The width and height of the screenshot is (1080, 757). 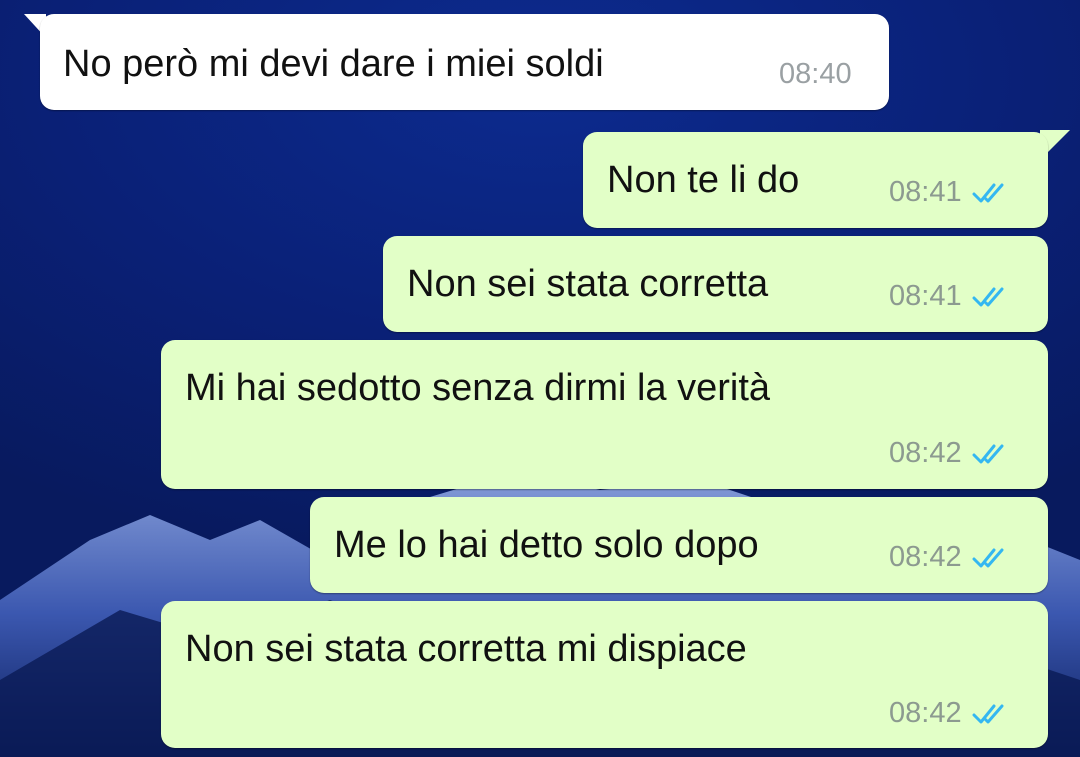 I want to click on message-text: Mi hai sedotto senza dirmi la verità, so click(x=478, y=388).